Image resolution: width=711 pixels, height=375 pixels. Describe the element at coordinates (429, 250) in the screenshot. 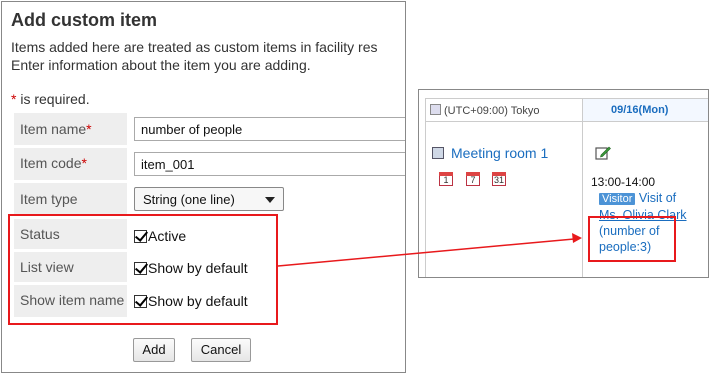

I see `connector-arrow` at that location.